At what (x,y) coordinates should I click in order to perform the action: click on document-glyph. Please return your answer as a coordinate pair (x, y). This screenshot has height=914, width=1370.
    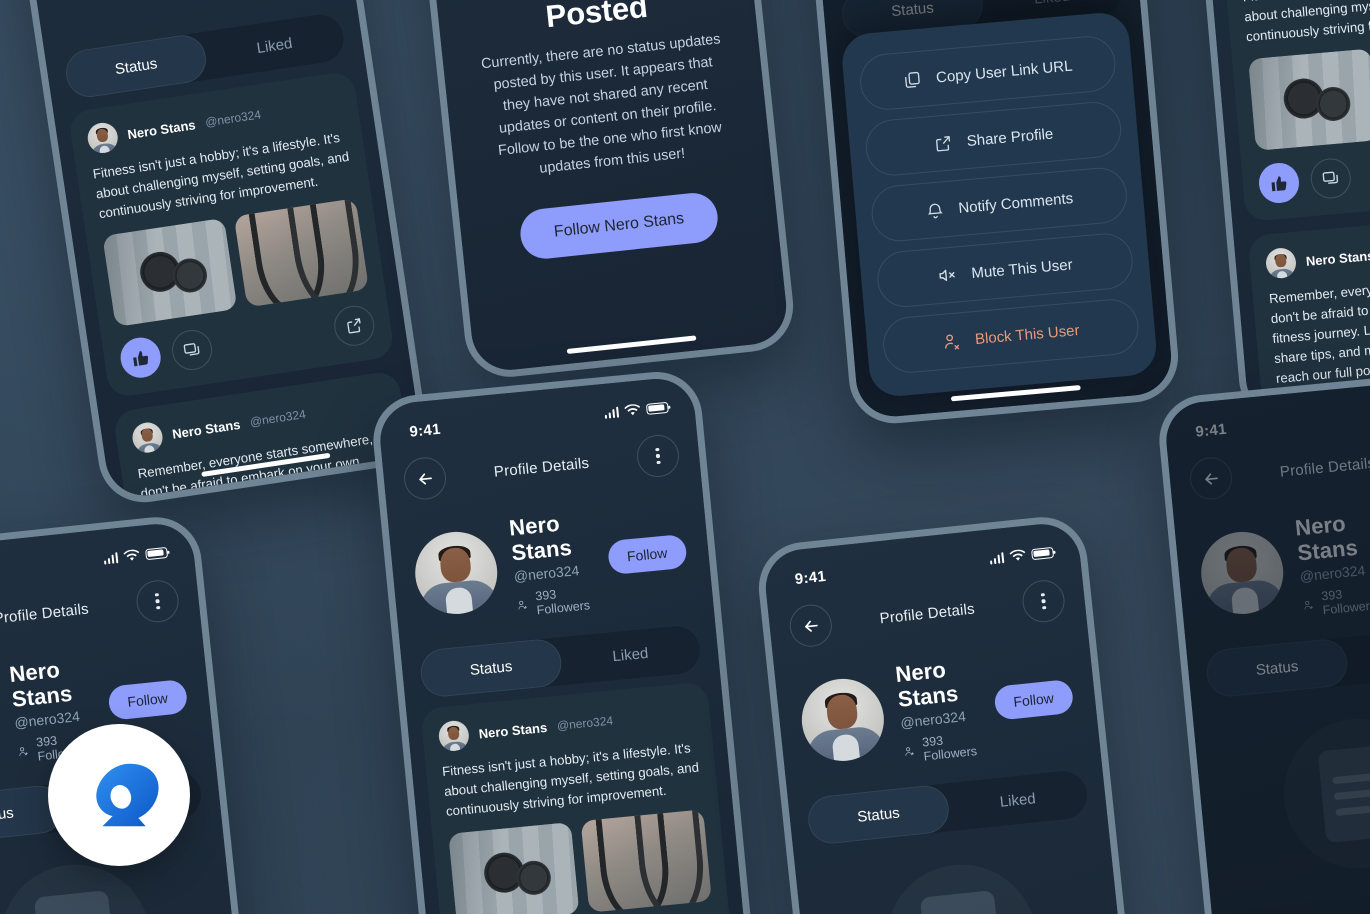
    Looking at the image, I should click on (75, 902).